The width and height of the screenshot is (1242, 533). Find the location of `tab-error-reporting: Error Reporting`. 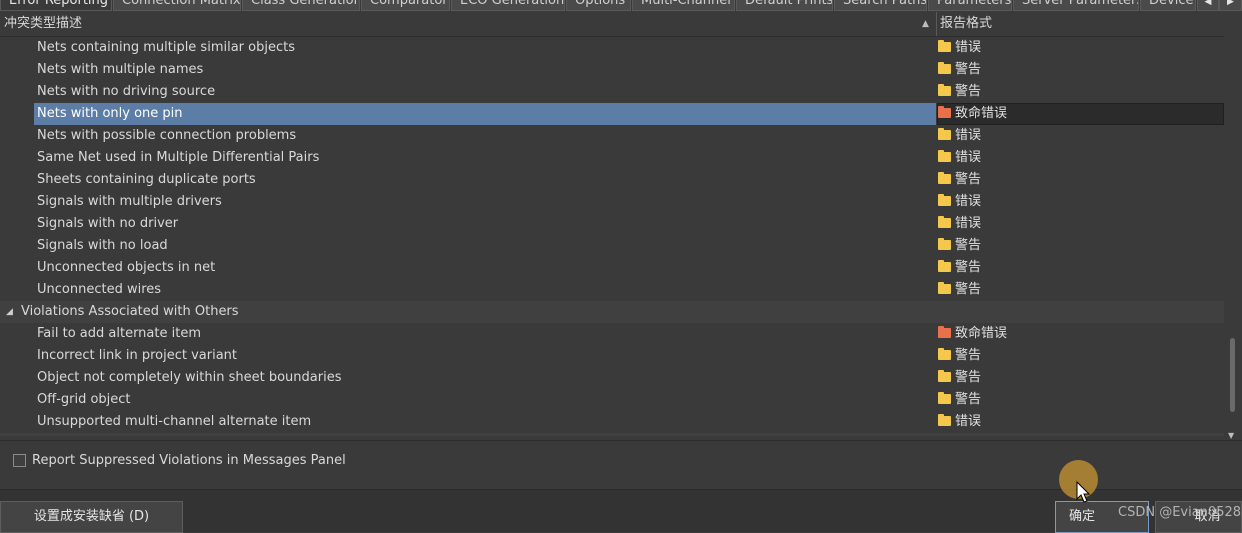

tab-error-reporting: Error Reporting is located at coordinates (56, 5).